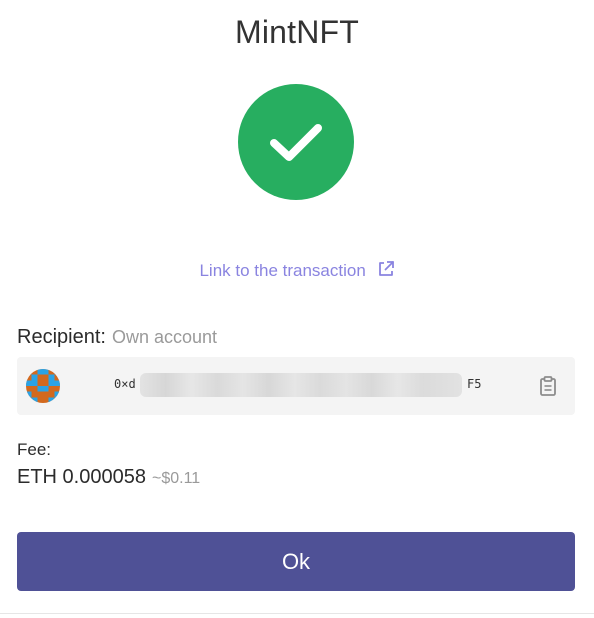 This screenshot has width=594, height=618. Describe the element at coordinates (296, 561) in the screenshot. I see `ok-button: Ok` at that location.